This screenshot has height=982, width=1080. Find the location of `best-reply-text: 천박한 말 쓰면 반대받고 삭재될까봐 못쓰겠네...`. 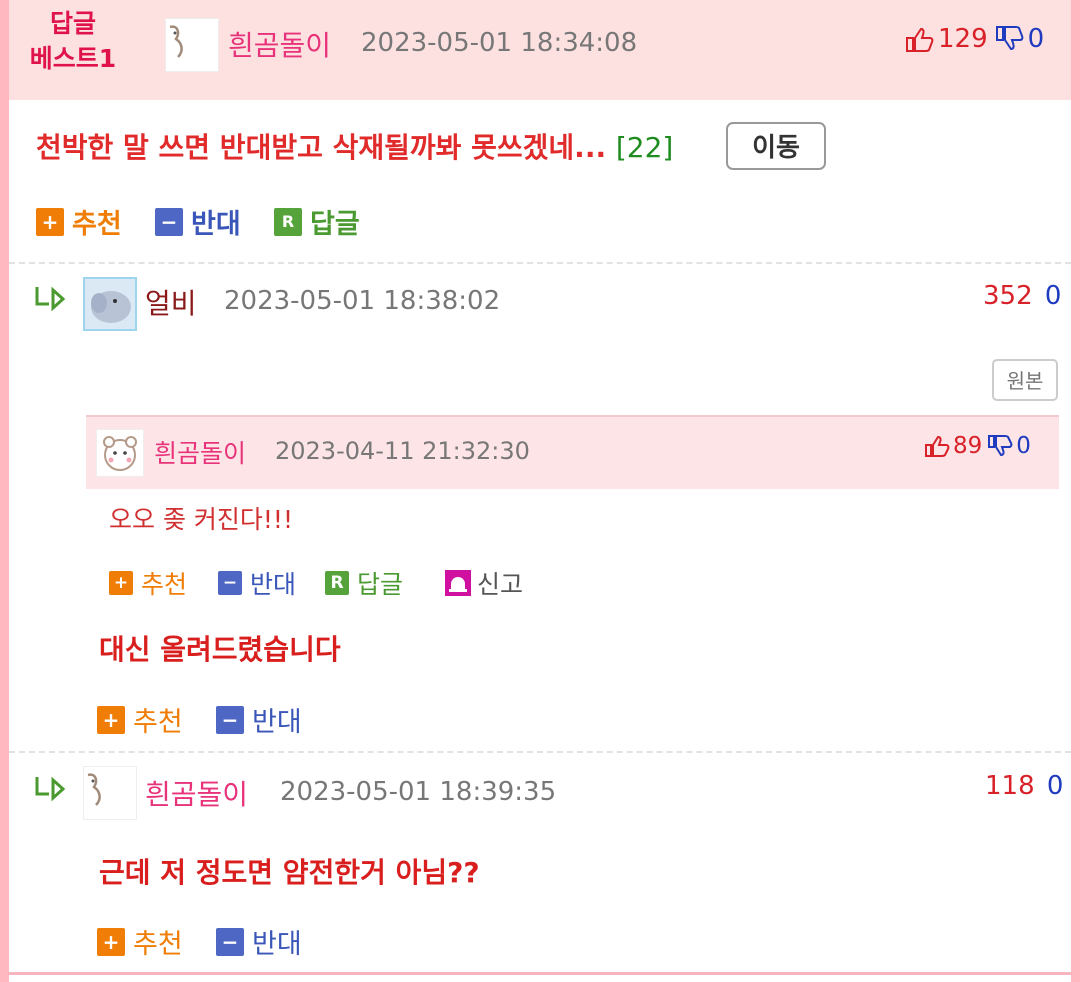

best-reply-text: 천박한 말 쓰면 반대받고 삭재될까봐 못쓰겠네... is located at coordinates (321, 147).